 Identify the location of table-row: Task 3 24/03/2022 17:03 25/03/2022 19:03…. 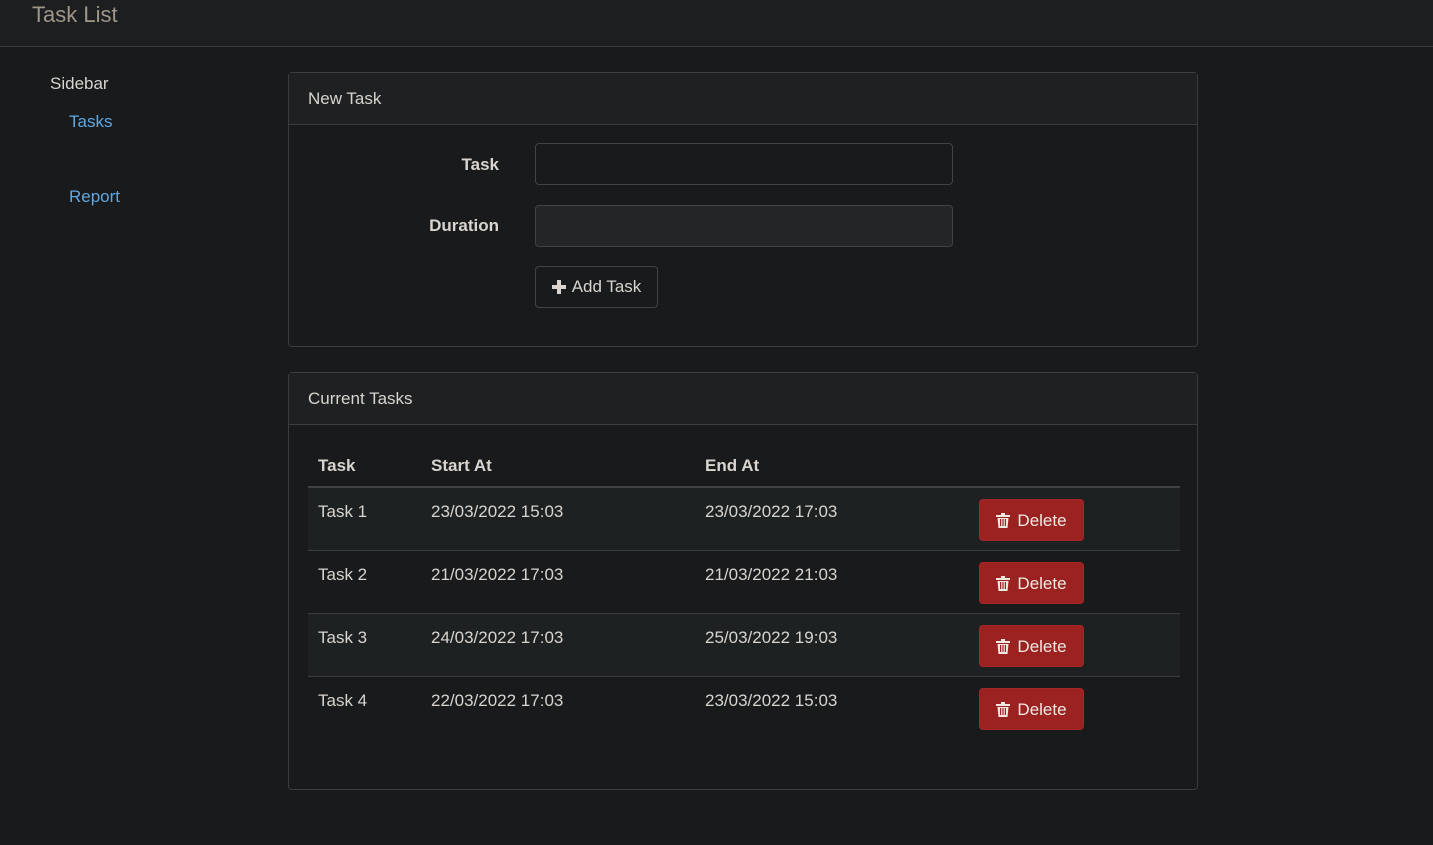
(744, 645).